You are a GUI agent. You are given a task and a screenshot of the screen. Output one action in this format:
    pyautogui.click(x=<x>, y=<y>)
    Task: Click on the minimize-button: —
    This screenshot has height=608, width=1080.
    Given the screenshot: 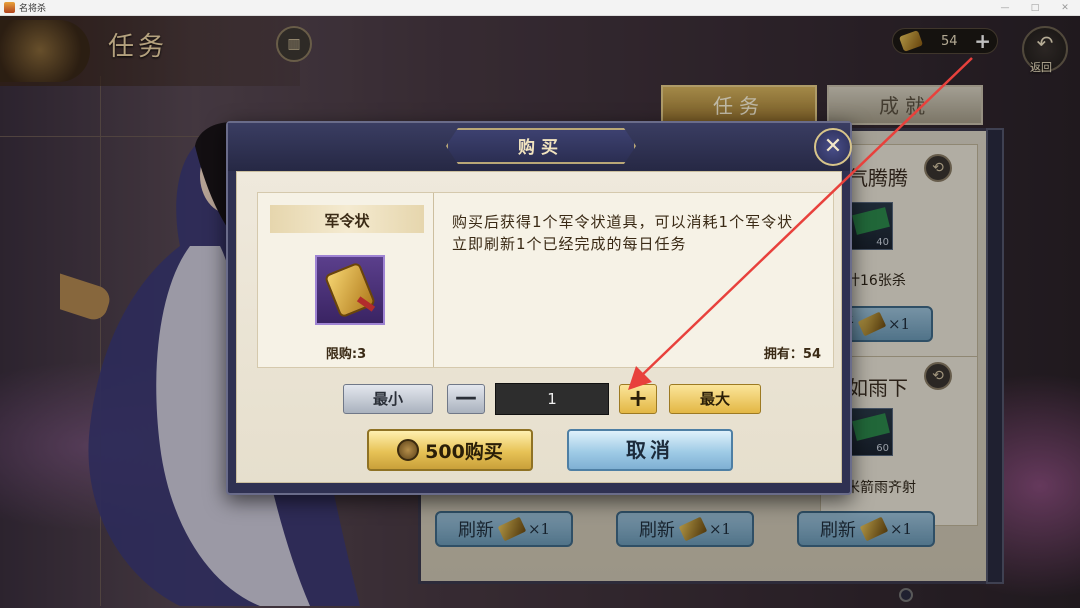 What is the action you would take?
    pyautogui.click(x=1005, y=8)
    